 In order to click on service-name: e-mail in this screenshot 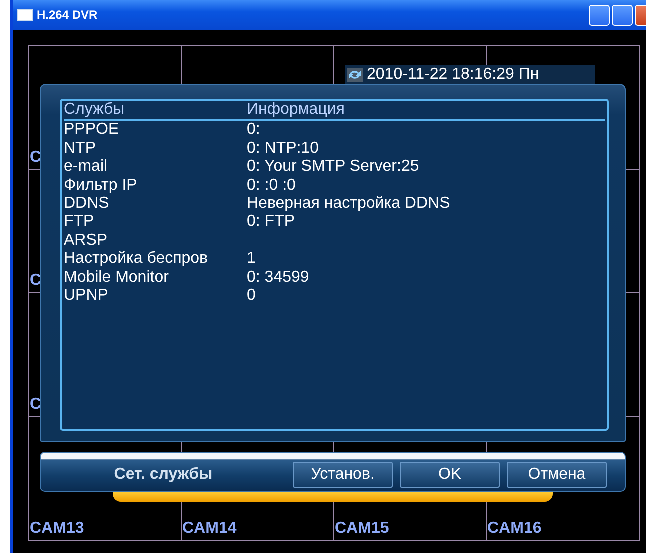, I will do `click(86, 167)`.